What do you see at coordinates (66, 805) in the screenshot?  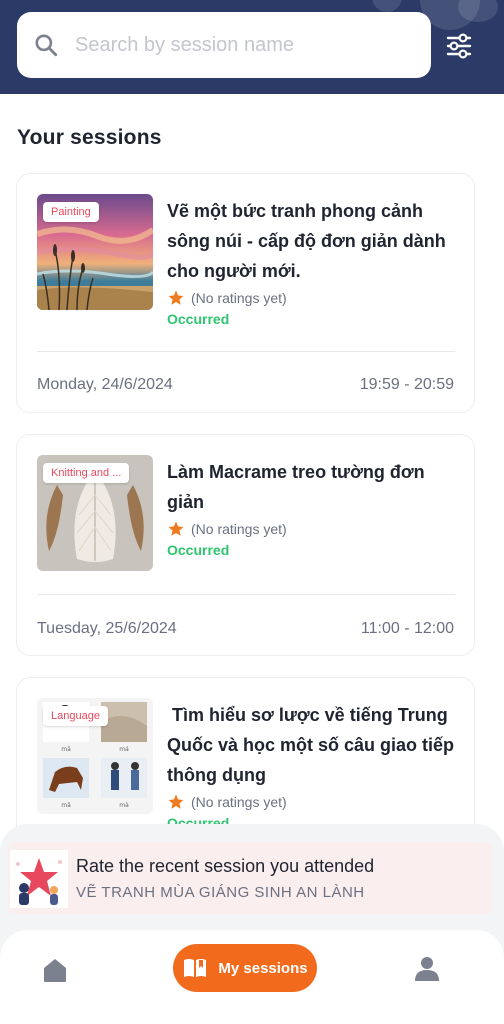 I see `flashcard-caption: mǎ` at bounding box center [66, 805].